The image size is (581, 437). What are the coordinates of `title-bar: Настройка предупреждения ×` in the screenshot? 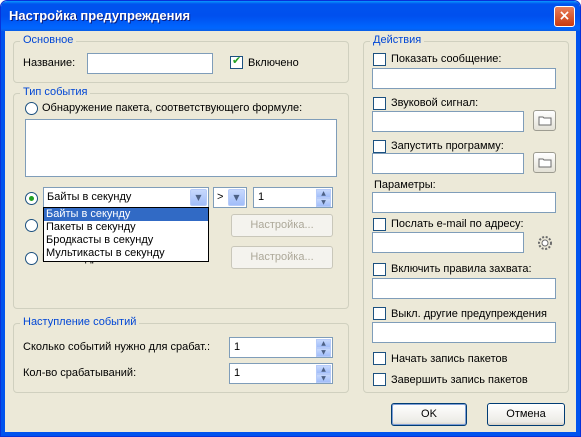 It's located at (290, 16).